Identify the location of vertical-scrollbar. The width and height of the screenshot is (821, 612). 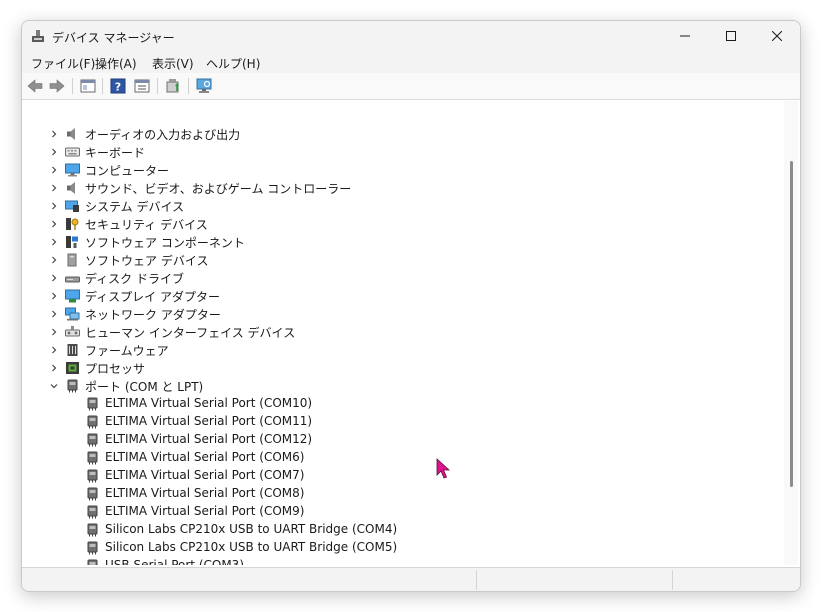
(791, 333).